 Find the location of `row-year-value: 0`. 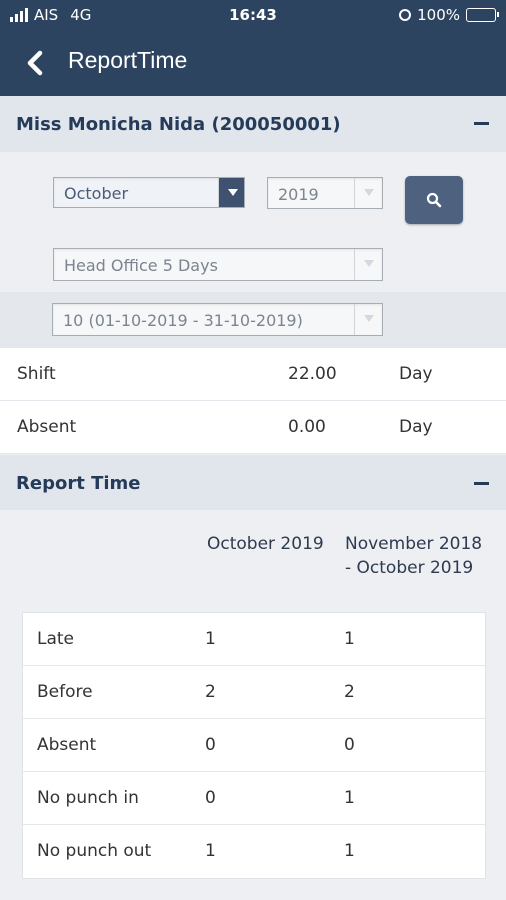

row-year-value: 0 is located at coordinates (349, 745).